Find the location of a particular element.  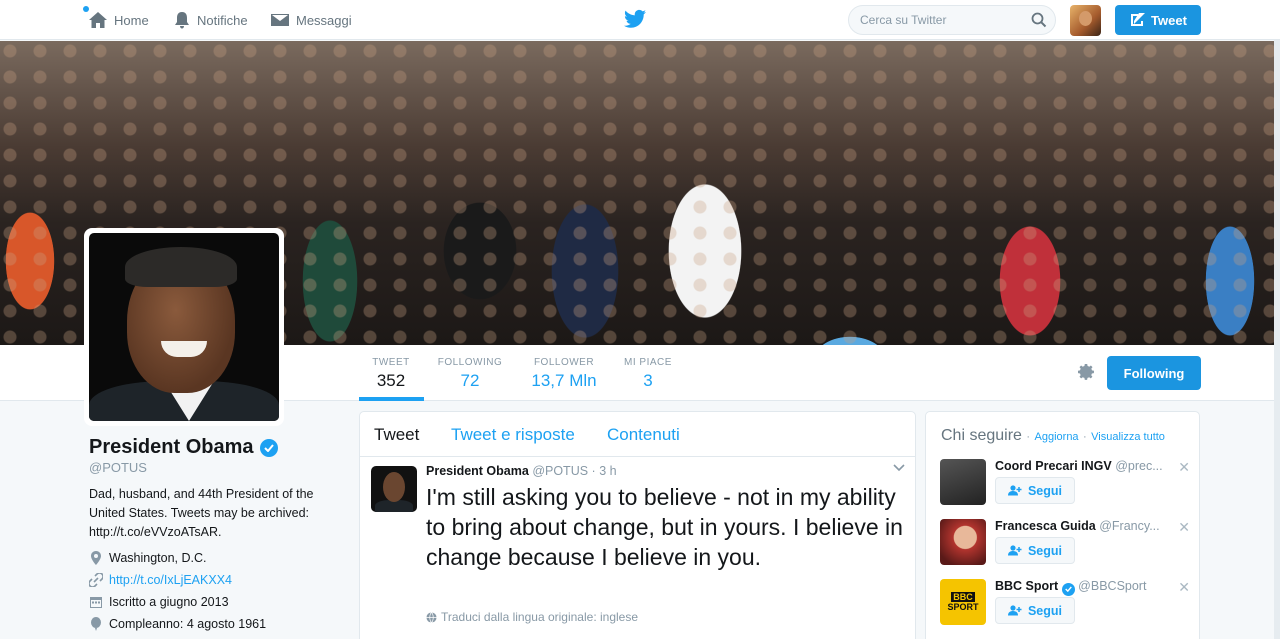

calendar-icon is located at coordinates (96, 602).